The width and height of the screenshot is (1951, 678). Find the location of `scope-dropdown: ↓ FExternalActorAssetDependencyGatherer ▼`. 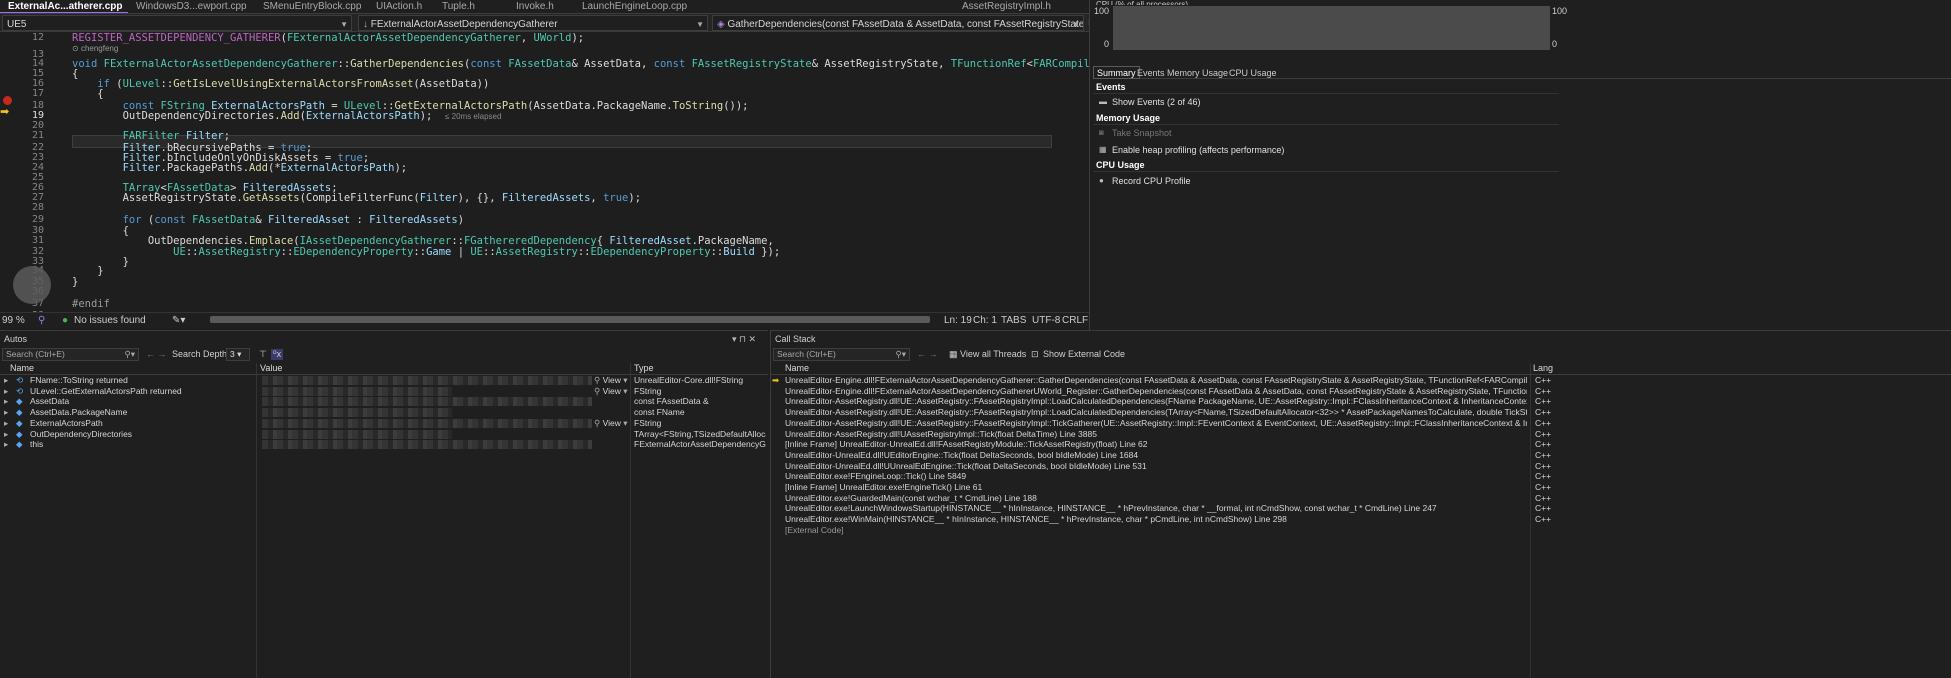

scope-dropdown: ↓ FExternalActorAssetDependencyGatherer ▼ is located at coordinates (533, 23).